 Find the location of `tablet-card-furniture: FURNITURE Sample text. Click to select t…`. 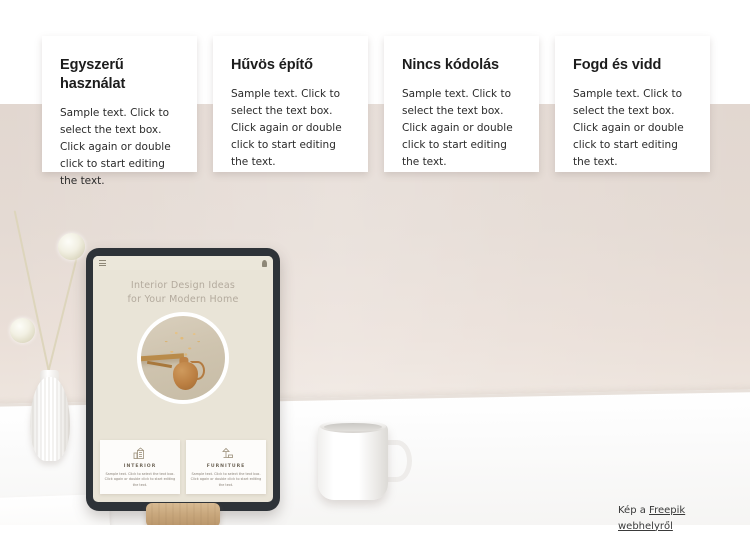

tablet-card-furniture: FURNITURE Sample text. Click to select t… is located at coordinates (226, 467).